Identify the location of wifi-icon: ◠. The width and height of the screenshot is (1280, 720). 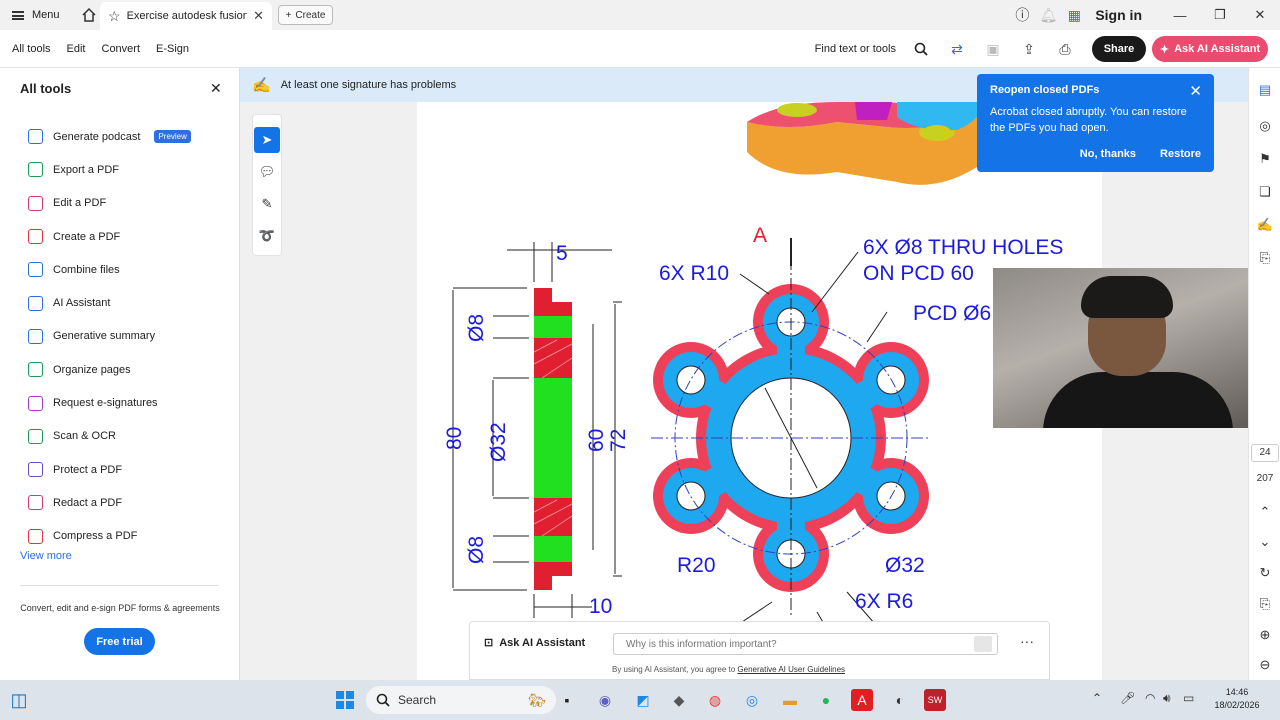
(1150, 698).